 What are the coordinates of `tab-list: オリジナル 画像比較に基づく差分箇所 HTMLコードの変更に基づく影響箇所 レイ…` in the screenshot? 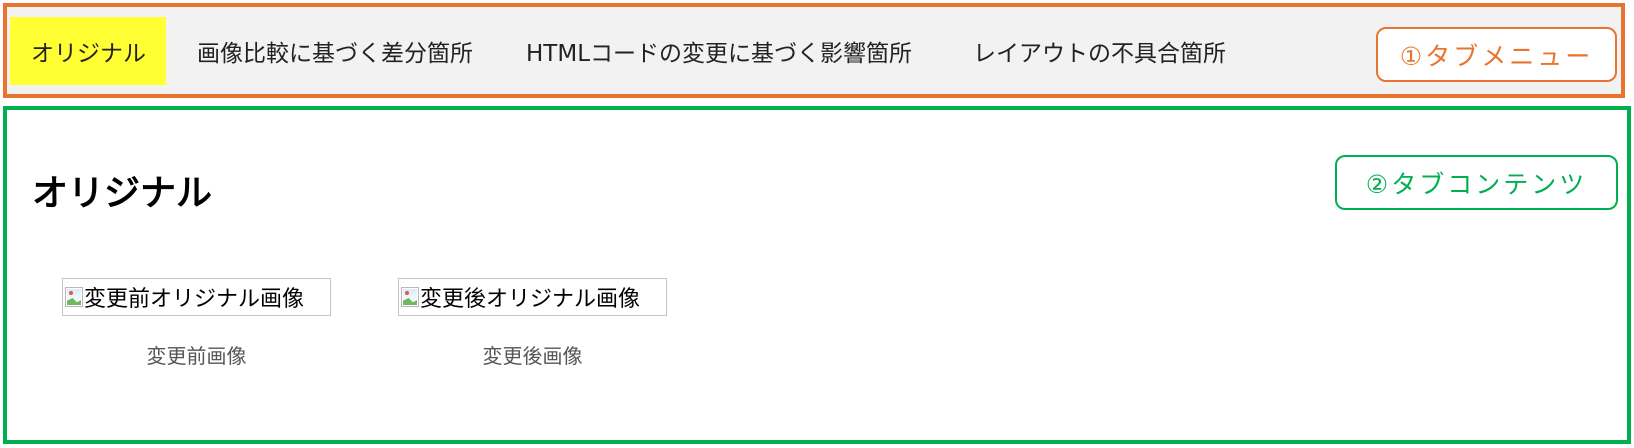 It's located at (628, 51).